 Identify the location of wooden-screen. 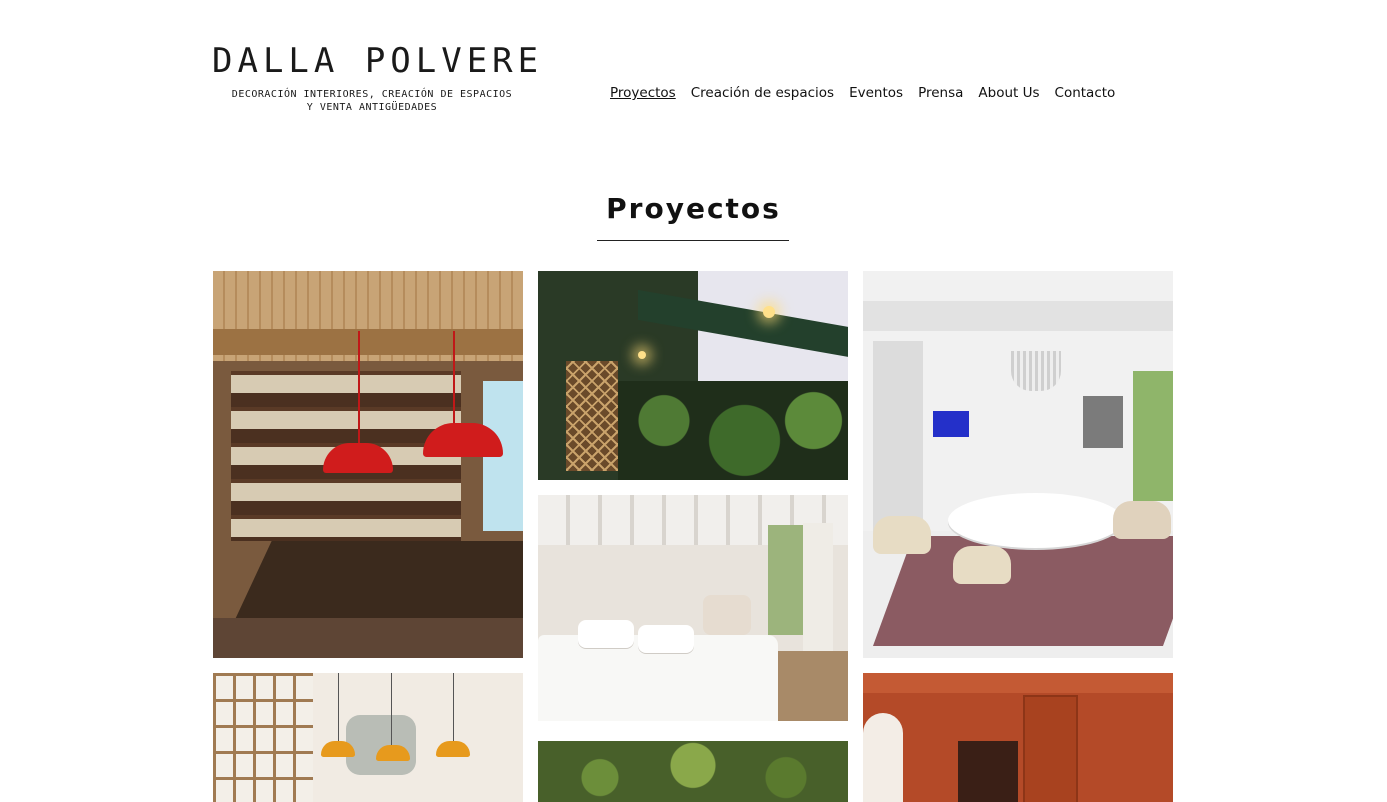
(263, 737).